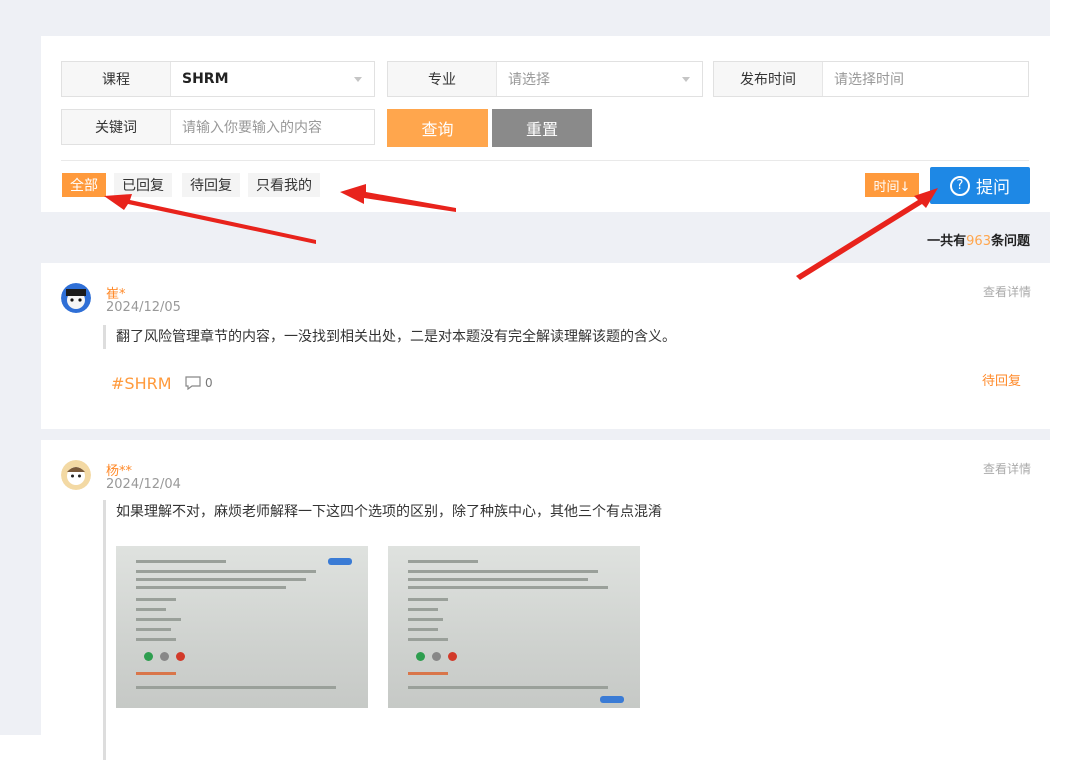  What do you see at coordinates (143, 185) in the screenshot?
I see `tab-replied: 已回复` at bounding box center [143, 185].